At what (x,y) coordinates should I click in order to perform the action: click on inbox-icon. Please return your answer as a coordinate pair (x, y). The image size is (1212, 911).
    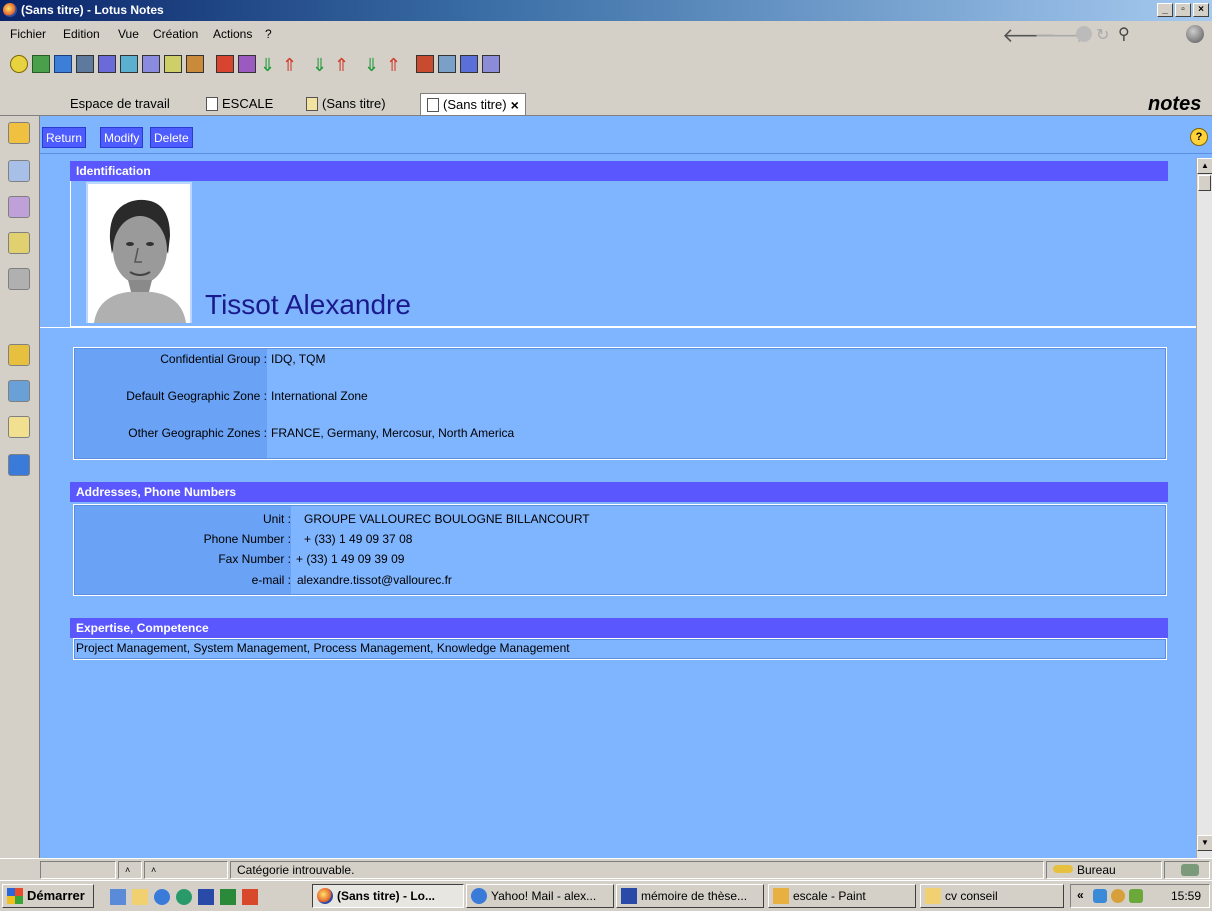
    Looking at the image, I should click on (1190, 870).